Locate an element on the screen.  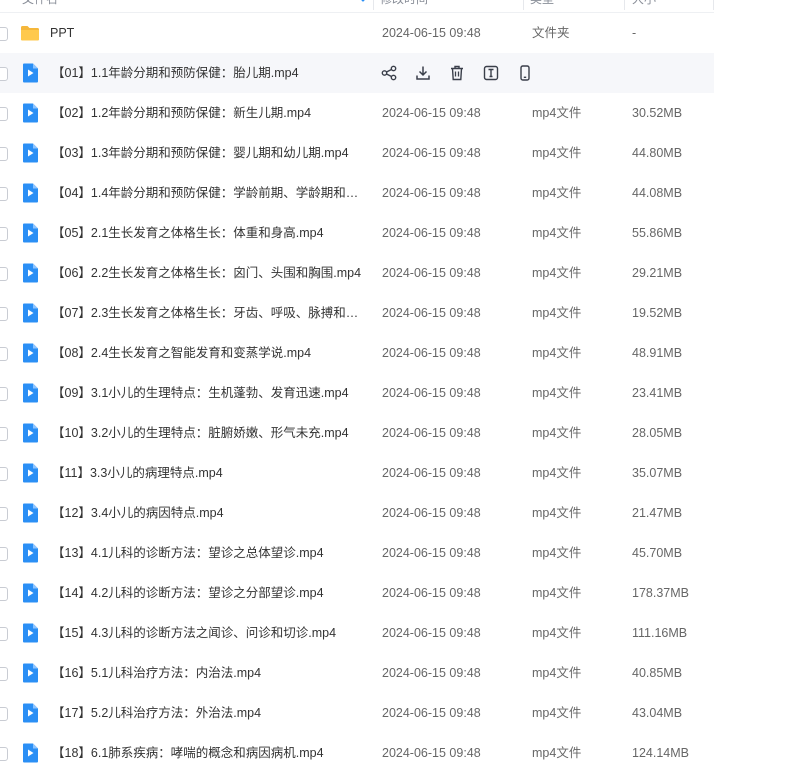
file-name: 【15】4.3儿科的诊断方法之闻诊、问诊和切诊.mp4 is located at coordinates (207, 633).